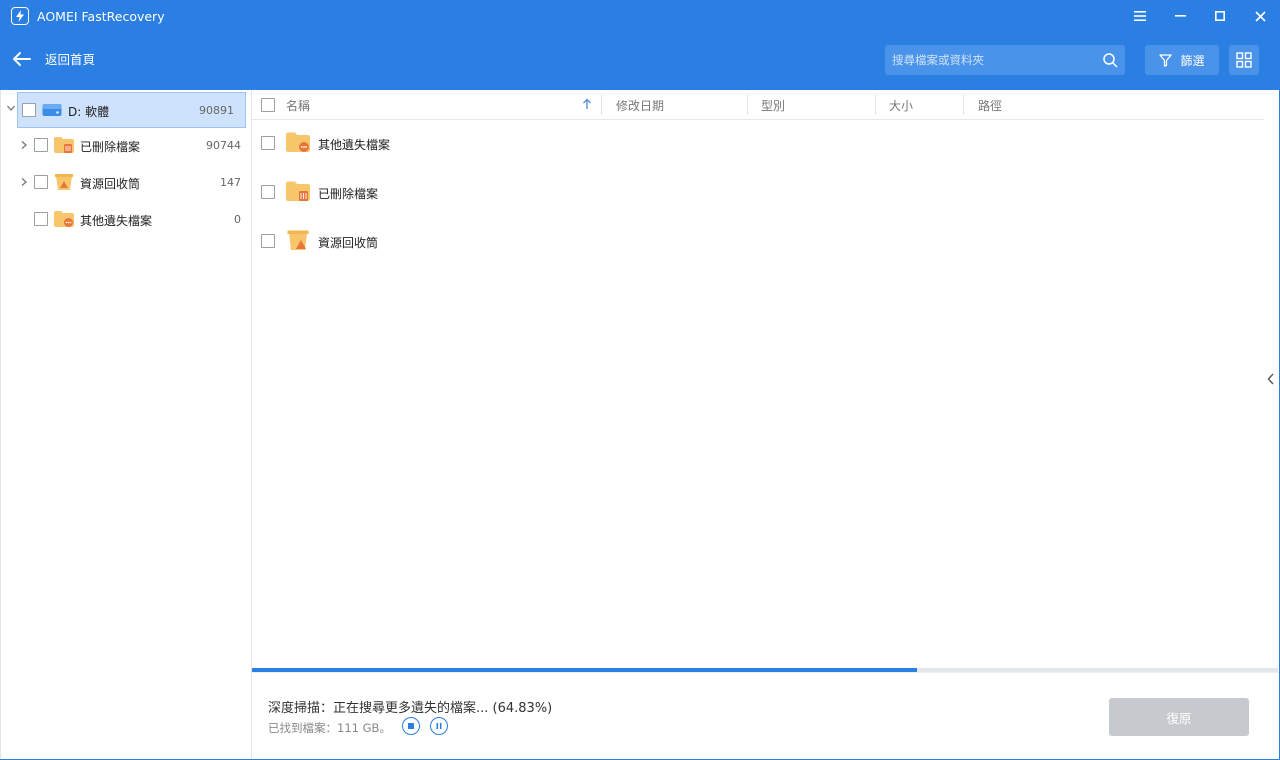 The height and width of the screenshot is (760, 1280). What do you see at coordinates (640, 105) in the screenshot?
I see `column-modified-date: 修改日期` at bounding box center [640, 105].